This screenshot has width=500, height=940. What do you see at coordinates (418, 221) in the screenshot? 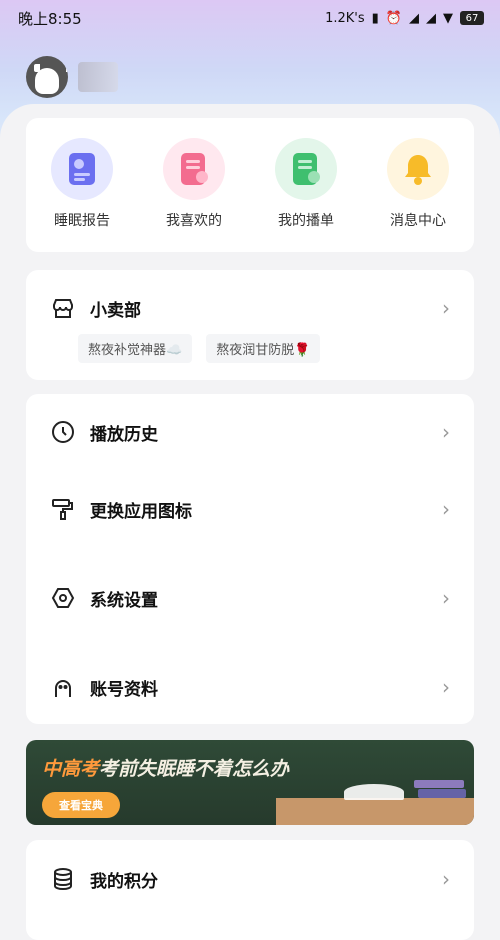
I see `quick-action-label: 消息中心` at bounding box center [418, 221].